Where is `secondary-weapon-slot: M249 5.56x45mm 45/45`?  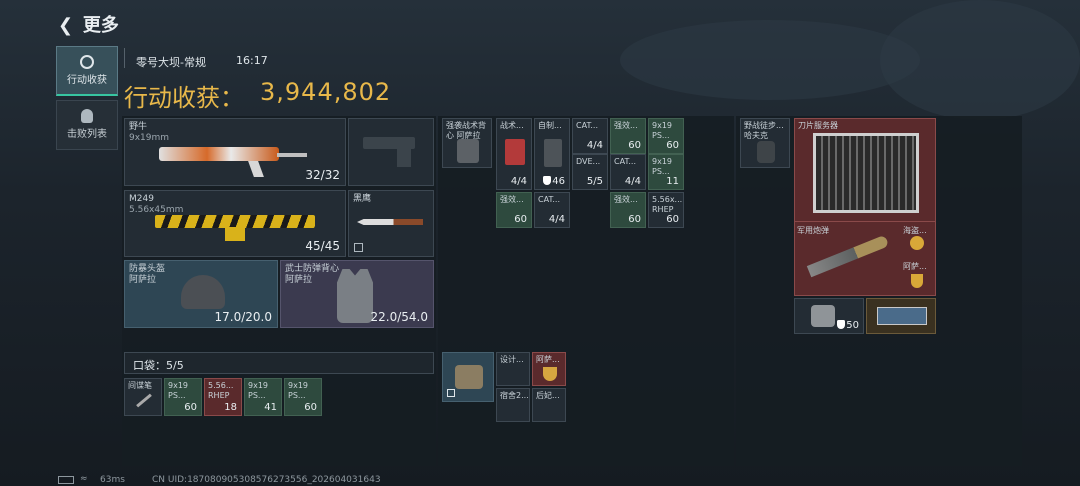 secondary-weapon-slot: M249 5.56x45mm 45/45 is located at coordinates (235, 223).